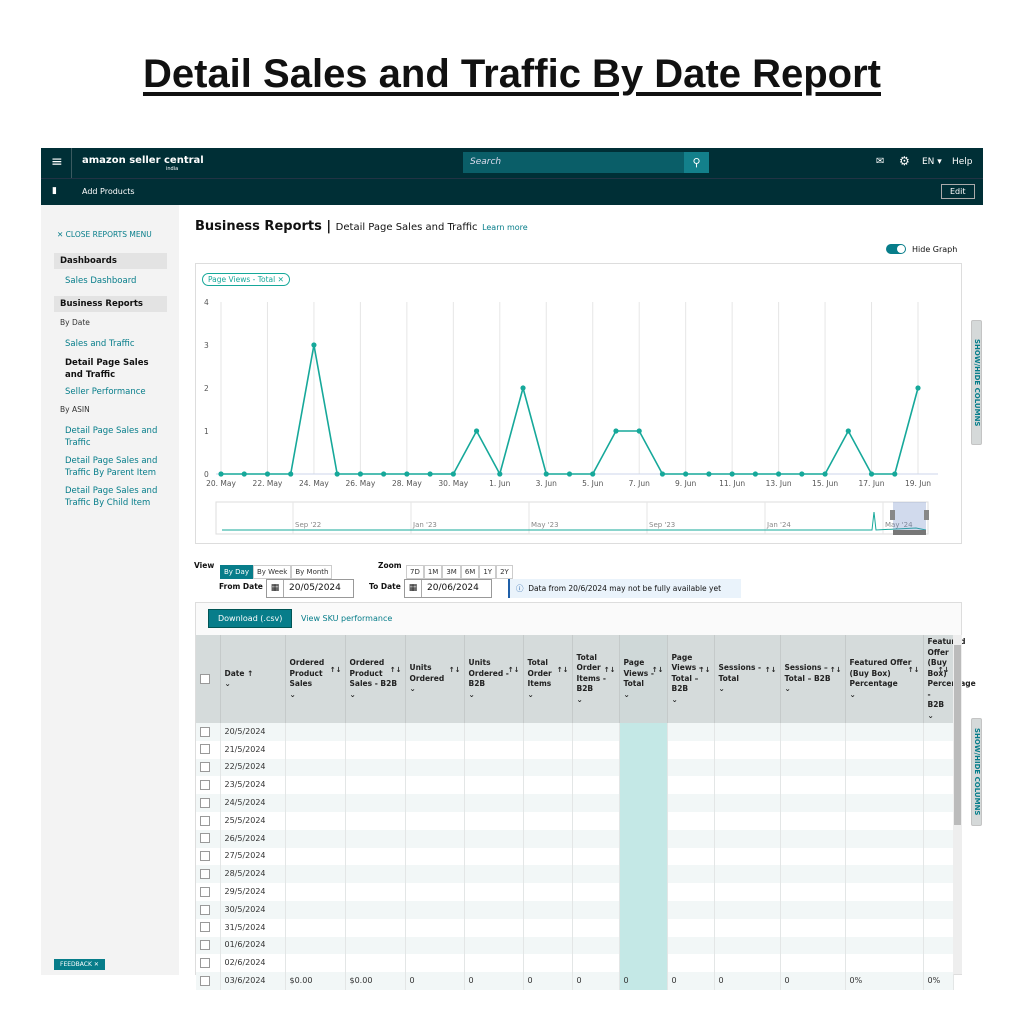 The height and width of the screenshot is (1024, 1024). Describe the element at coordinates (375, 679) in the screenshot. I see `column-header: Ordered Product Sales - B2B ⌄ ↑↓` at that location.